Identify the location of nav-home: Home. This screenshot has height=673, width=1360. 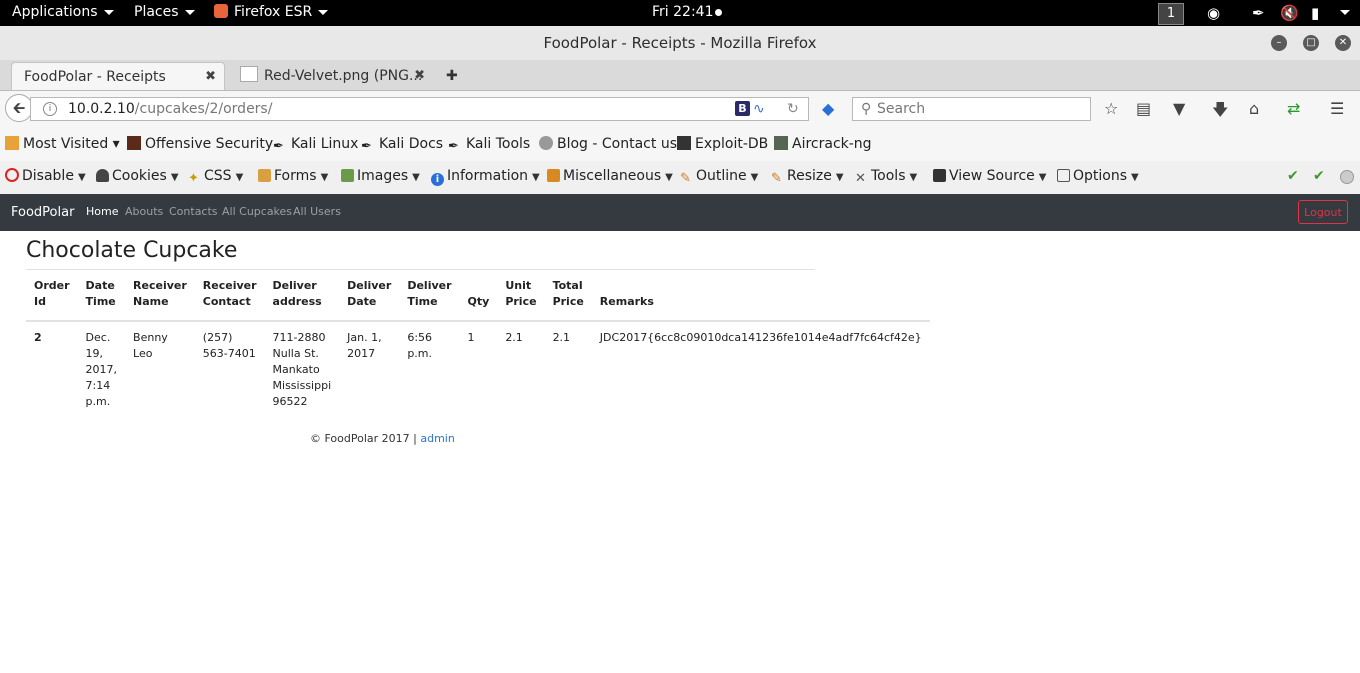
(102, 211).